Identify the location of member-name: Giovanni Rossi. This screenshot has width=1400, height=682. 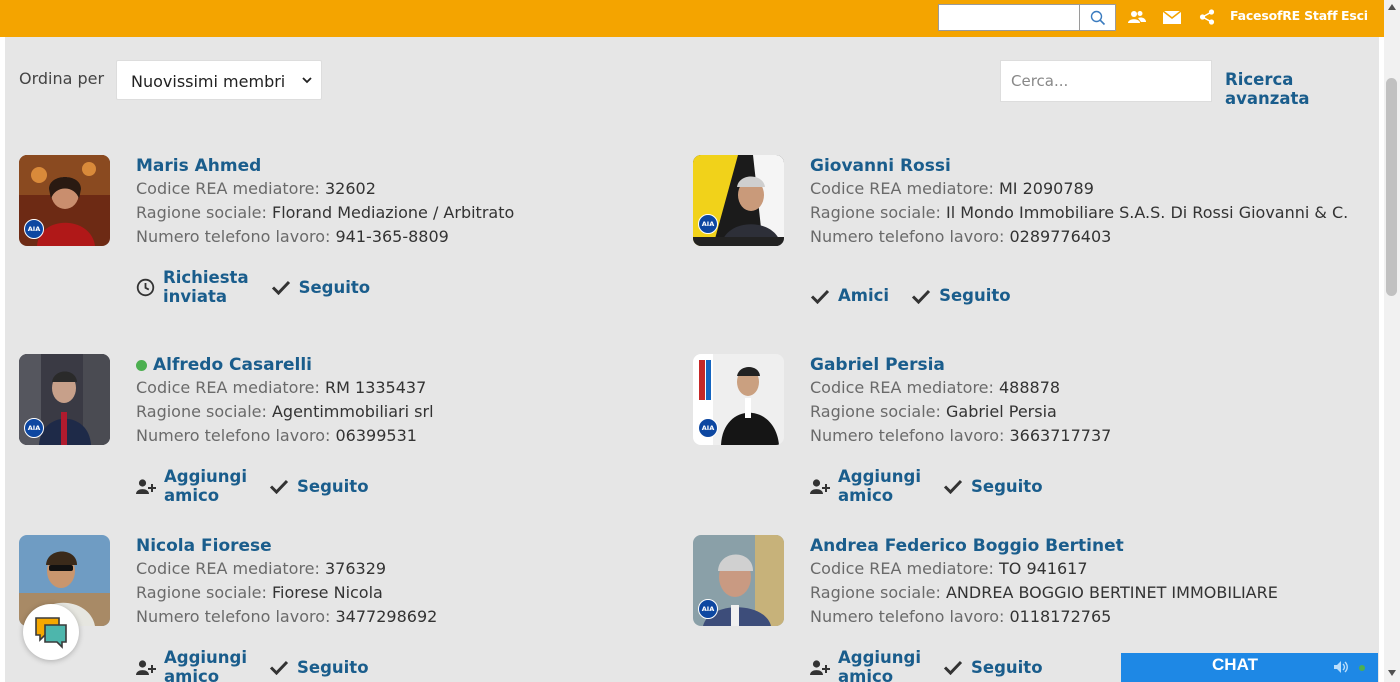
(1080, 166).